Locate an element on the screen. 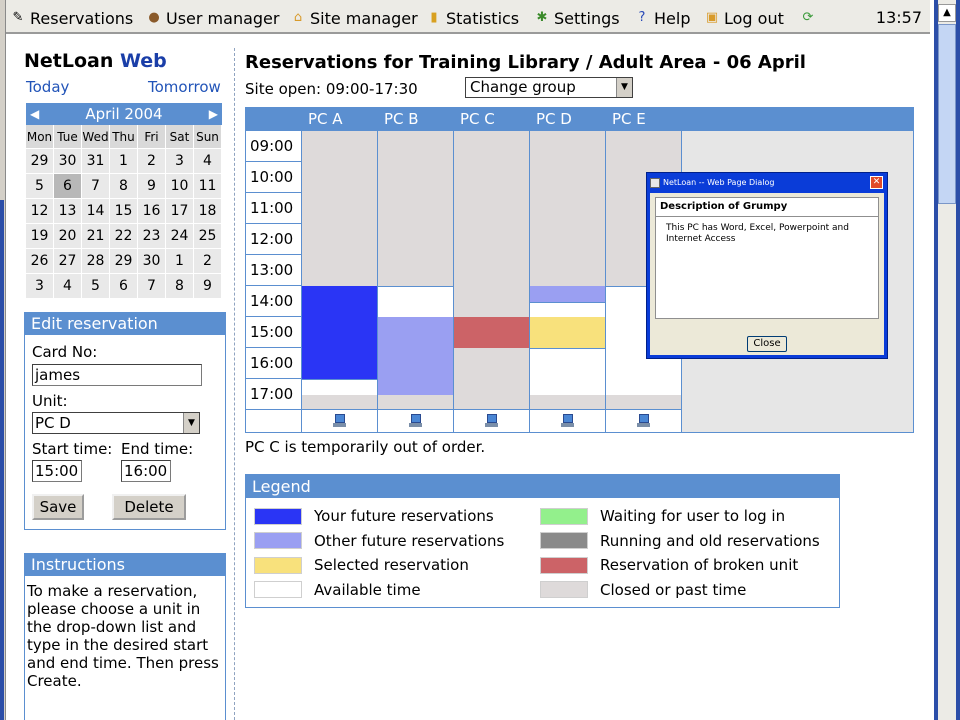 The height and width of the screenshot is (720, 960). calendar-day: 19 is located at coordinates (40, 236).